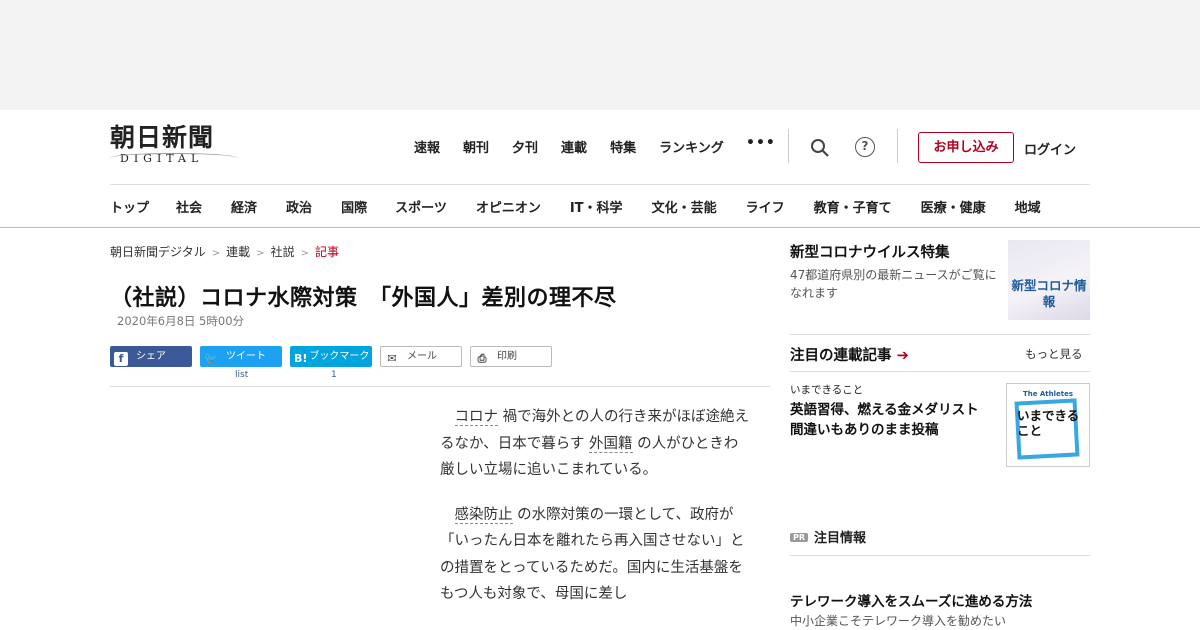 Image resolution: width=1200 pixels, height=630 pixels. Describe the element at coordinates (841, 356) in the screenshot. I see `series-title-text: 注目の連載記事` at that location.